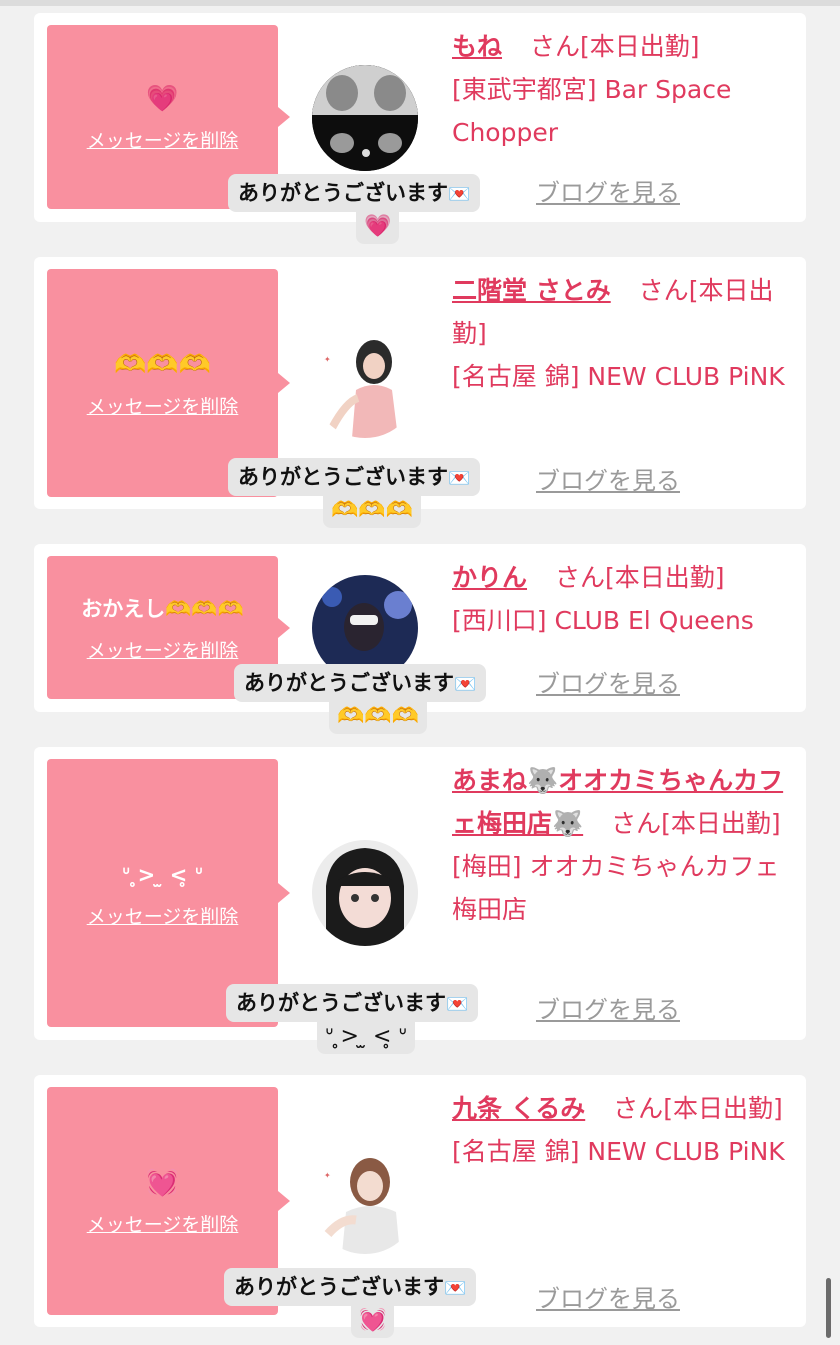 The width and height of the screenshot is (840, 1345). What do you see at coordinates (378, 227) in the screenshot?
I see `reply-emoji: 💗` at bounding box center [378, 227].